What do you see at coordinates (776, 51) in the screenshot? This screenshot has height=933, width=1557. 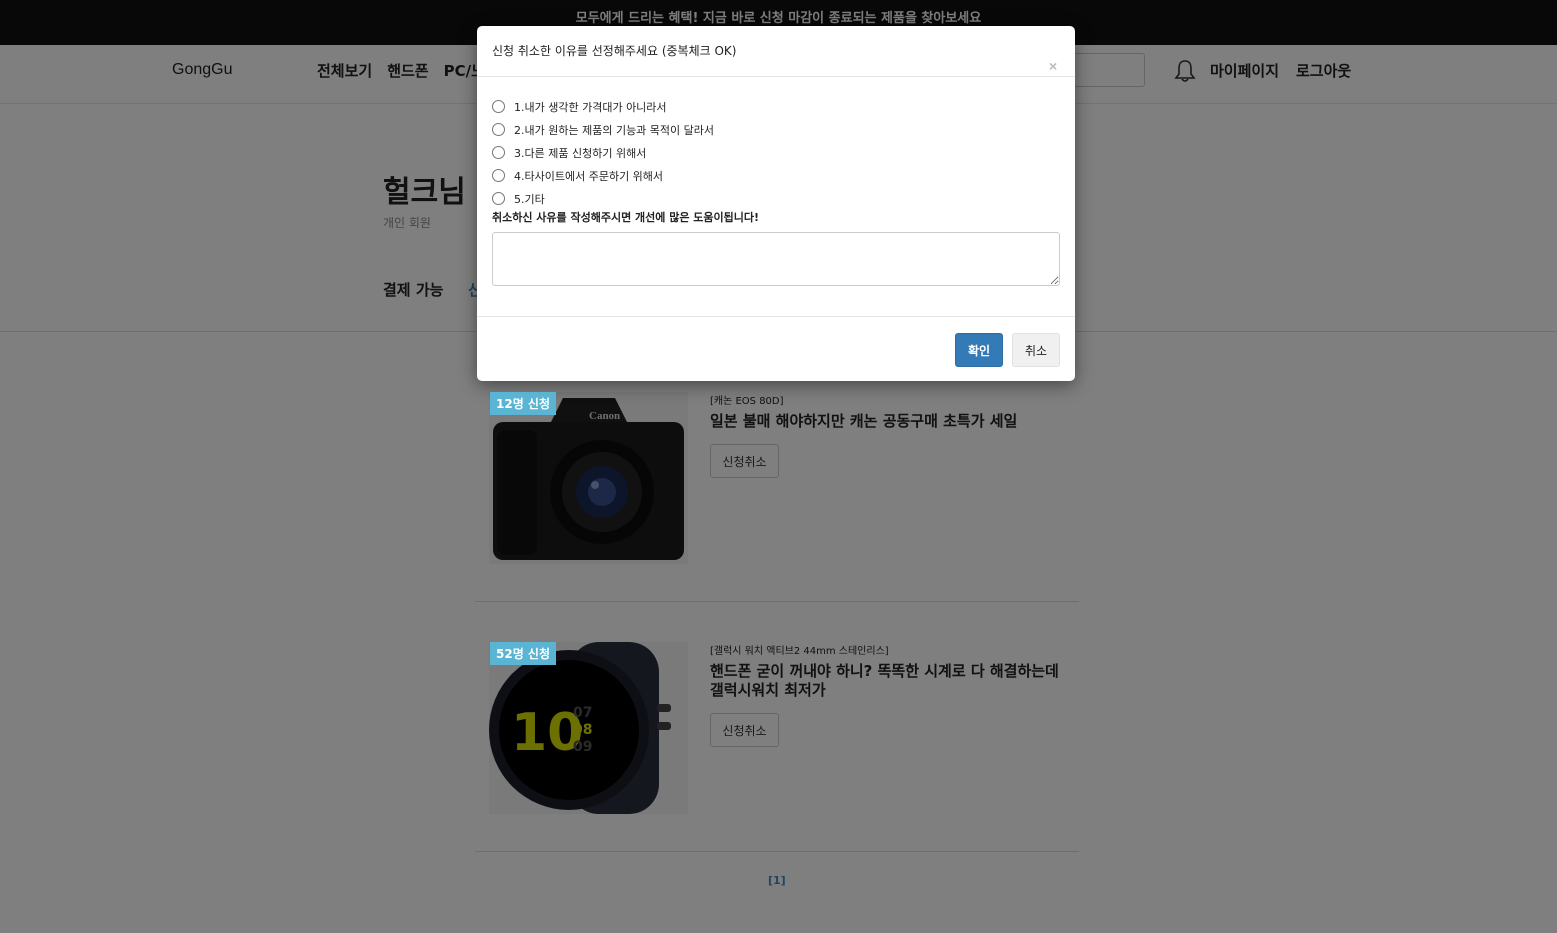 I see `modal-header: 신청 취소한 이유를 선정해주세요 (중복체크 OK) ×` at bounding box center [776, 51].